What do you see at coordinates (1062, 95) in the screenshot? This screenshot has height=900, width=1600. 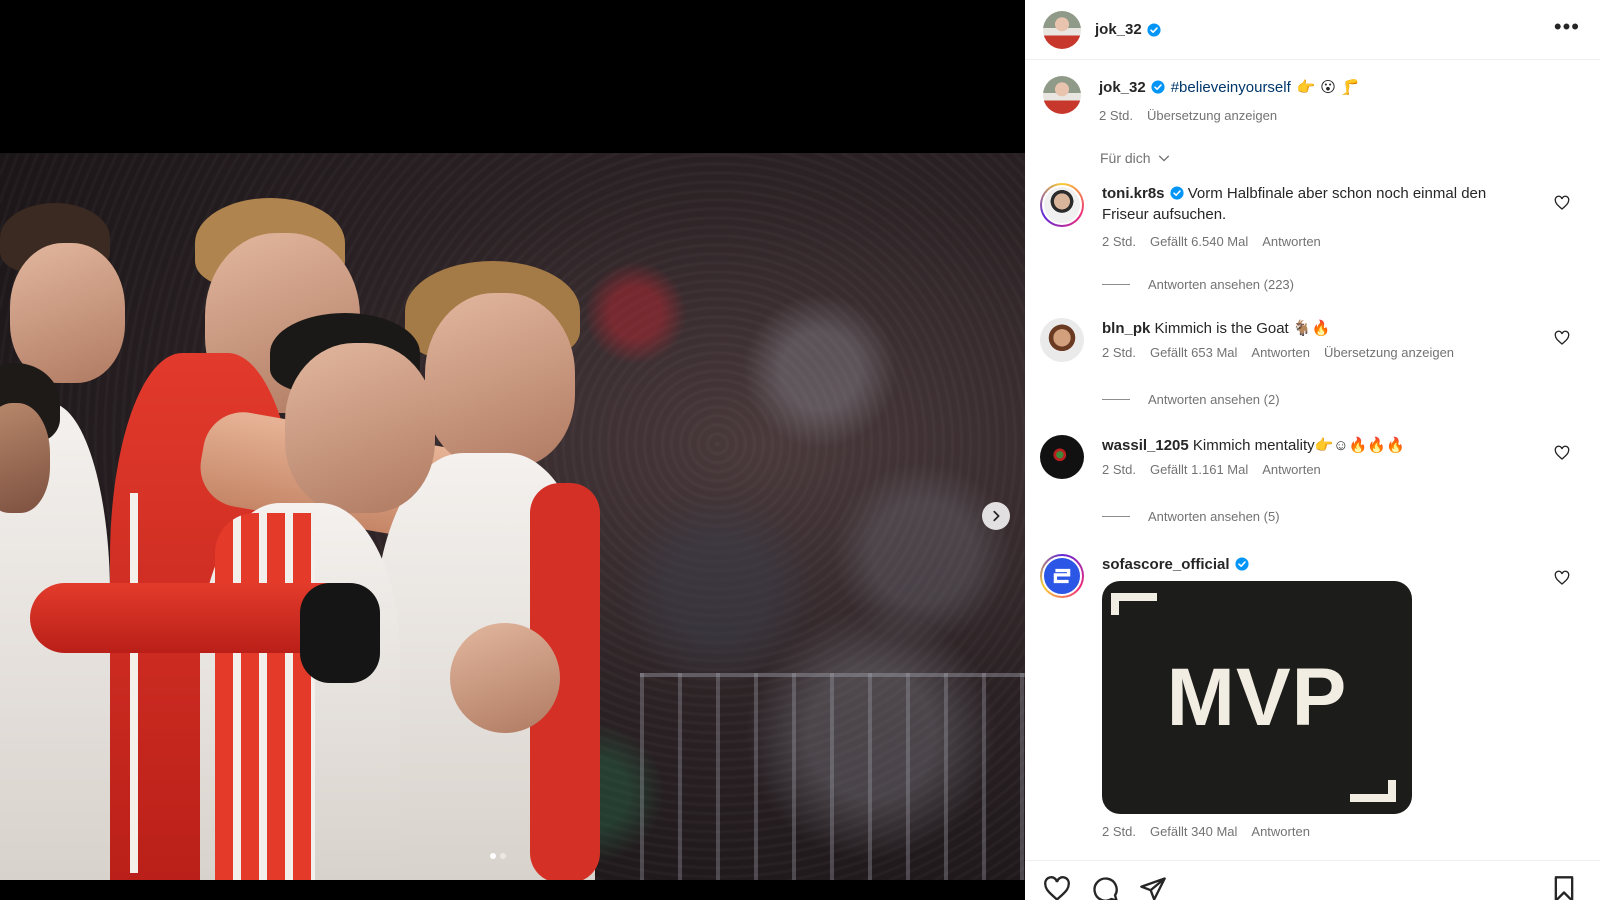 I see `caption-avatar` at bounding box center [1062, 95].